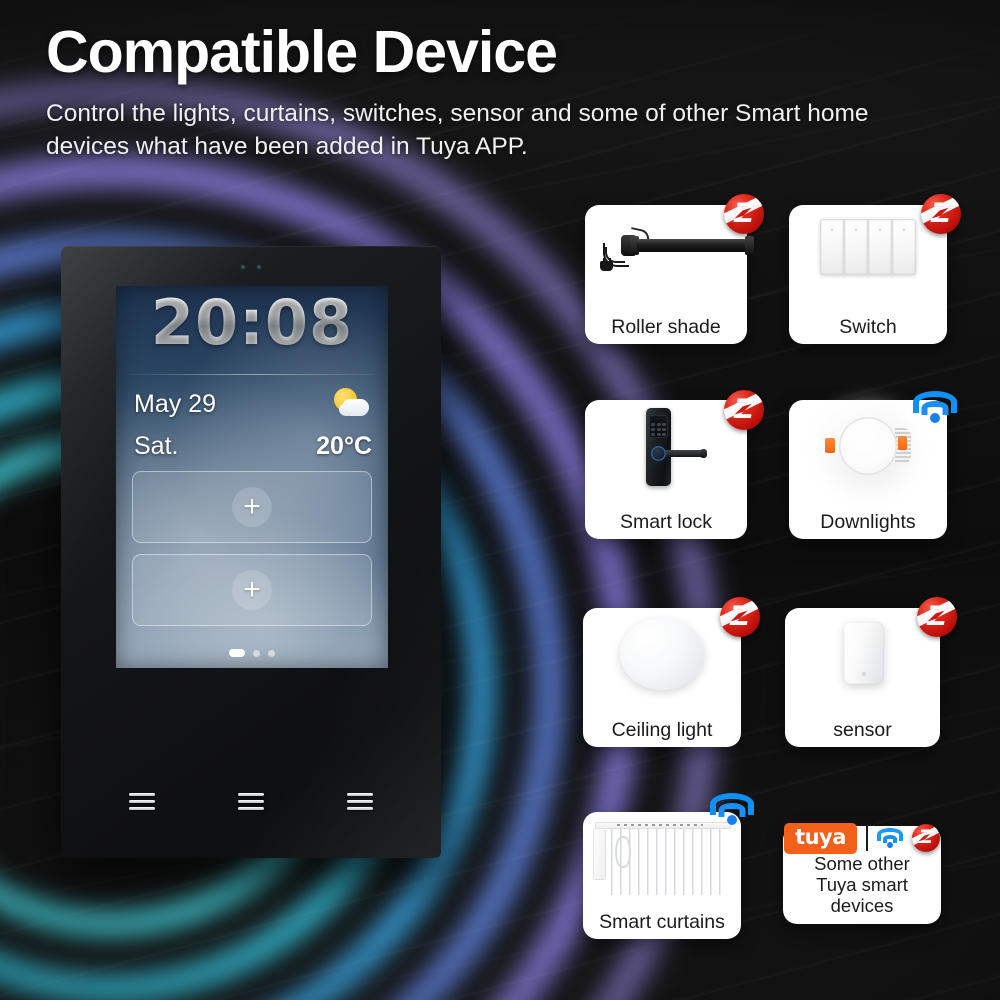  What do you see at coordinates (862, 729) in the screenshot?
I see `device-card-label: sensor` at bounding box center [862, 729].